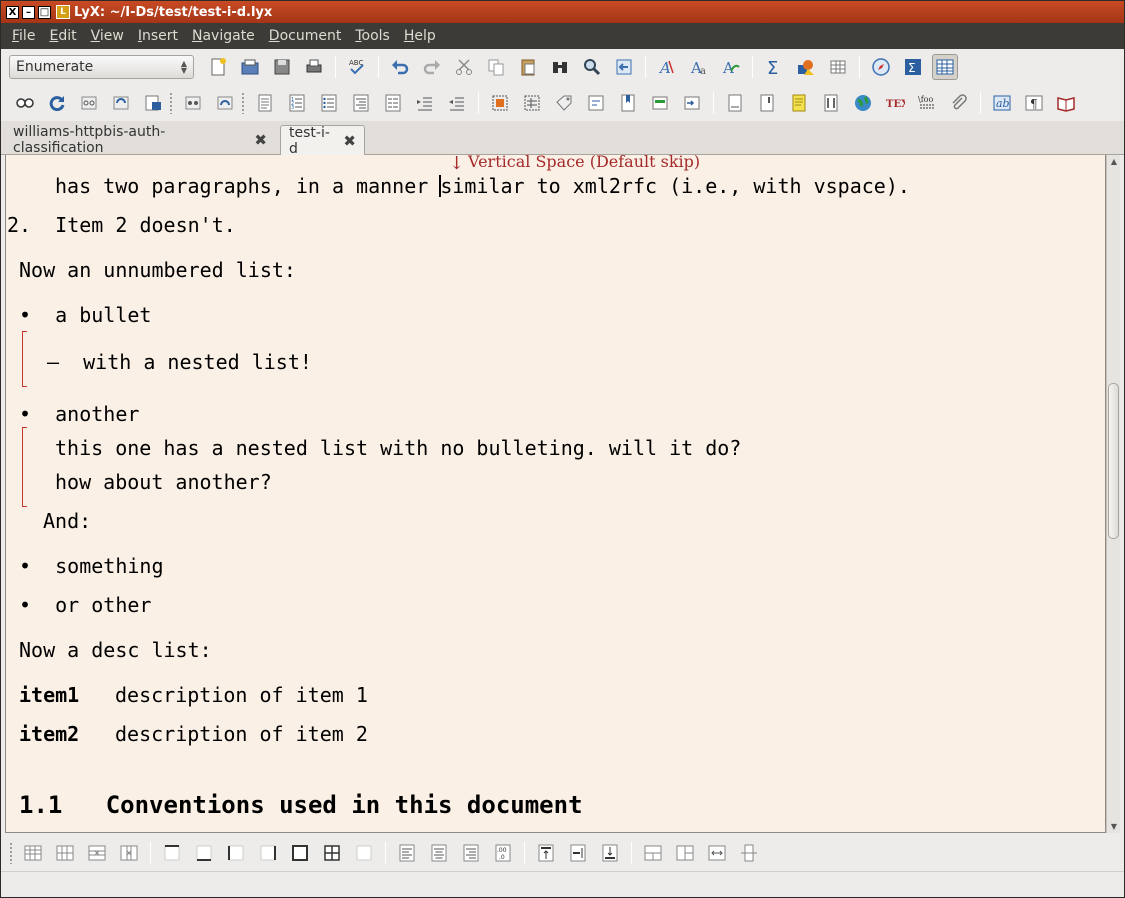  I want to click on description-text: description of item 2, so click(241, 734).